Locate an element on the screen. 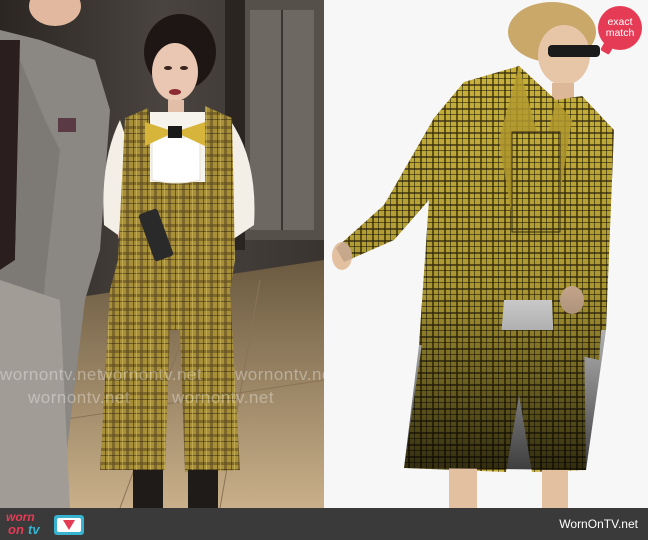  logo-tv-text: tv is located at coordinates (34, 529).